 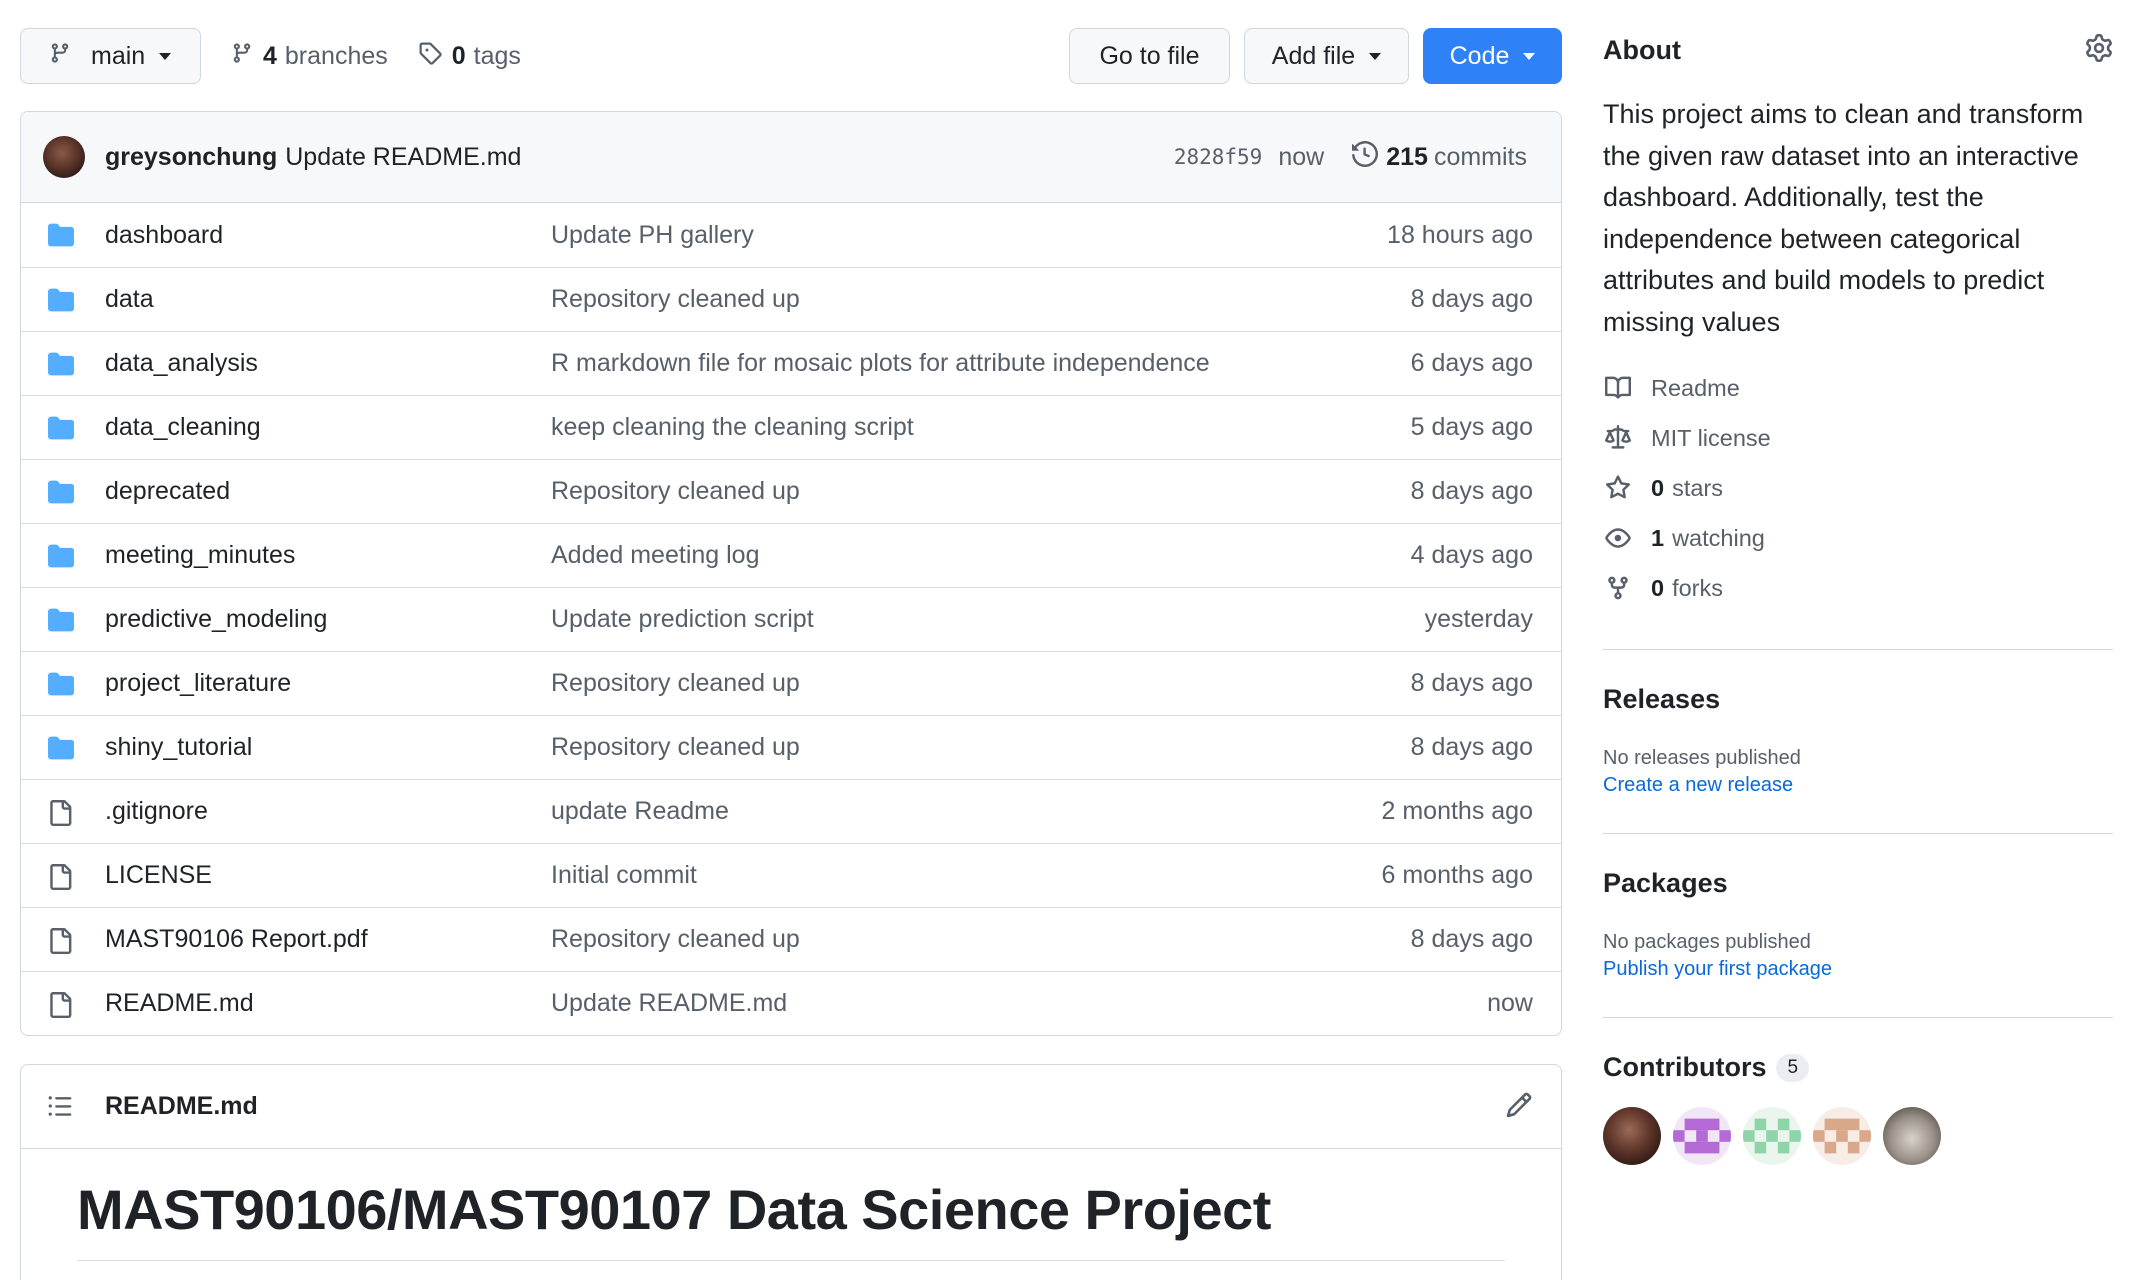 What do you see at coordinates (198, 683) in the screenshot?
I see `file-name-link: project_literature` at bounding box center [198, 683].